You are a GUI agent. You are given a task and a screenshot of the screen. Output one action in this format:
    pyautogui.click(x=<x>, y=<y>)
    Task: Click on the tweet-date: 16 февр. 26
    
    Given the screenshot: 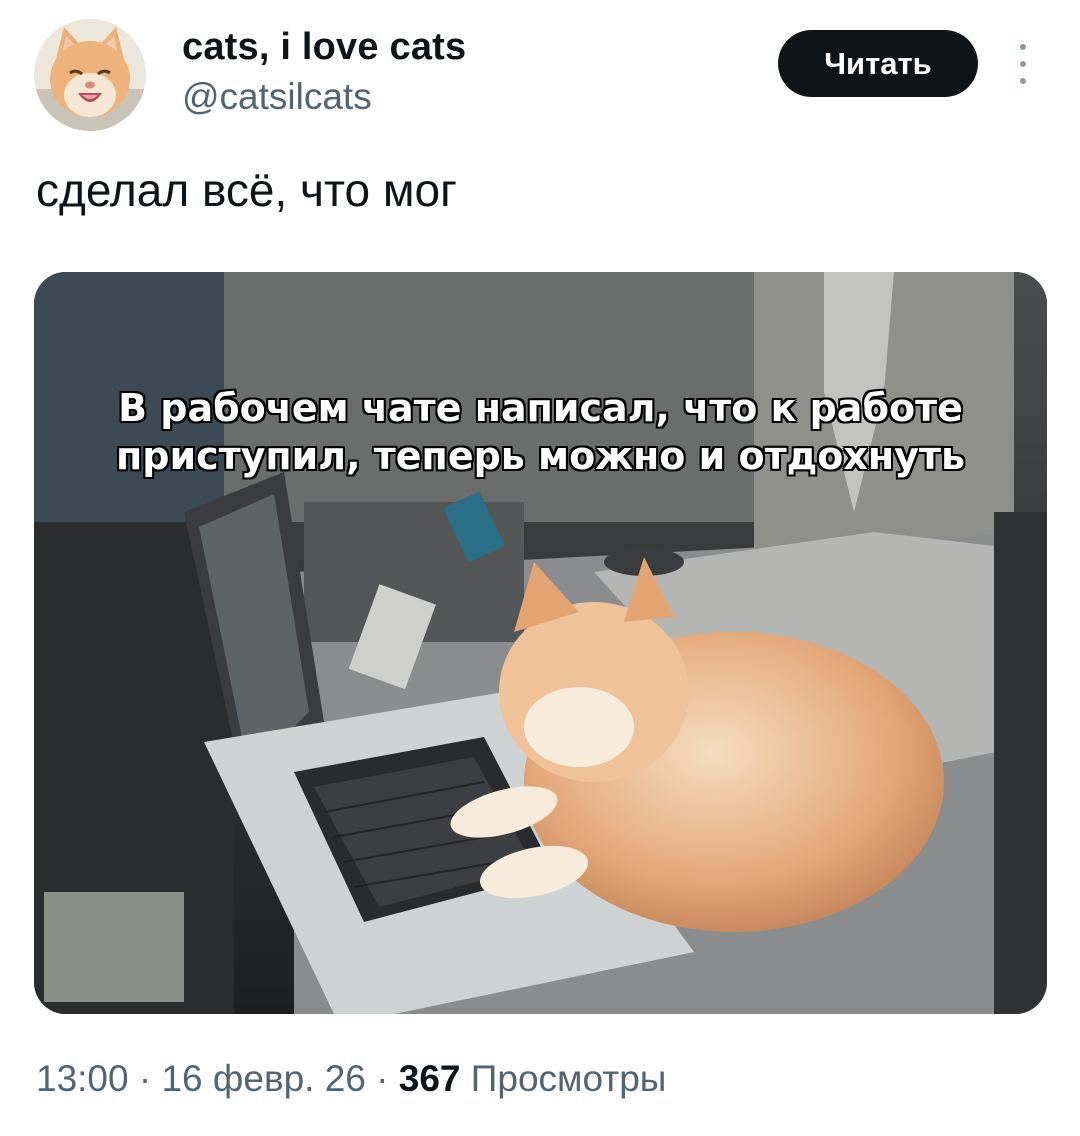 What is the action you would take?
    pyautogui.click(x=263, y=1078)
    